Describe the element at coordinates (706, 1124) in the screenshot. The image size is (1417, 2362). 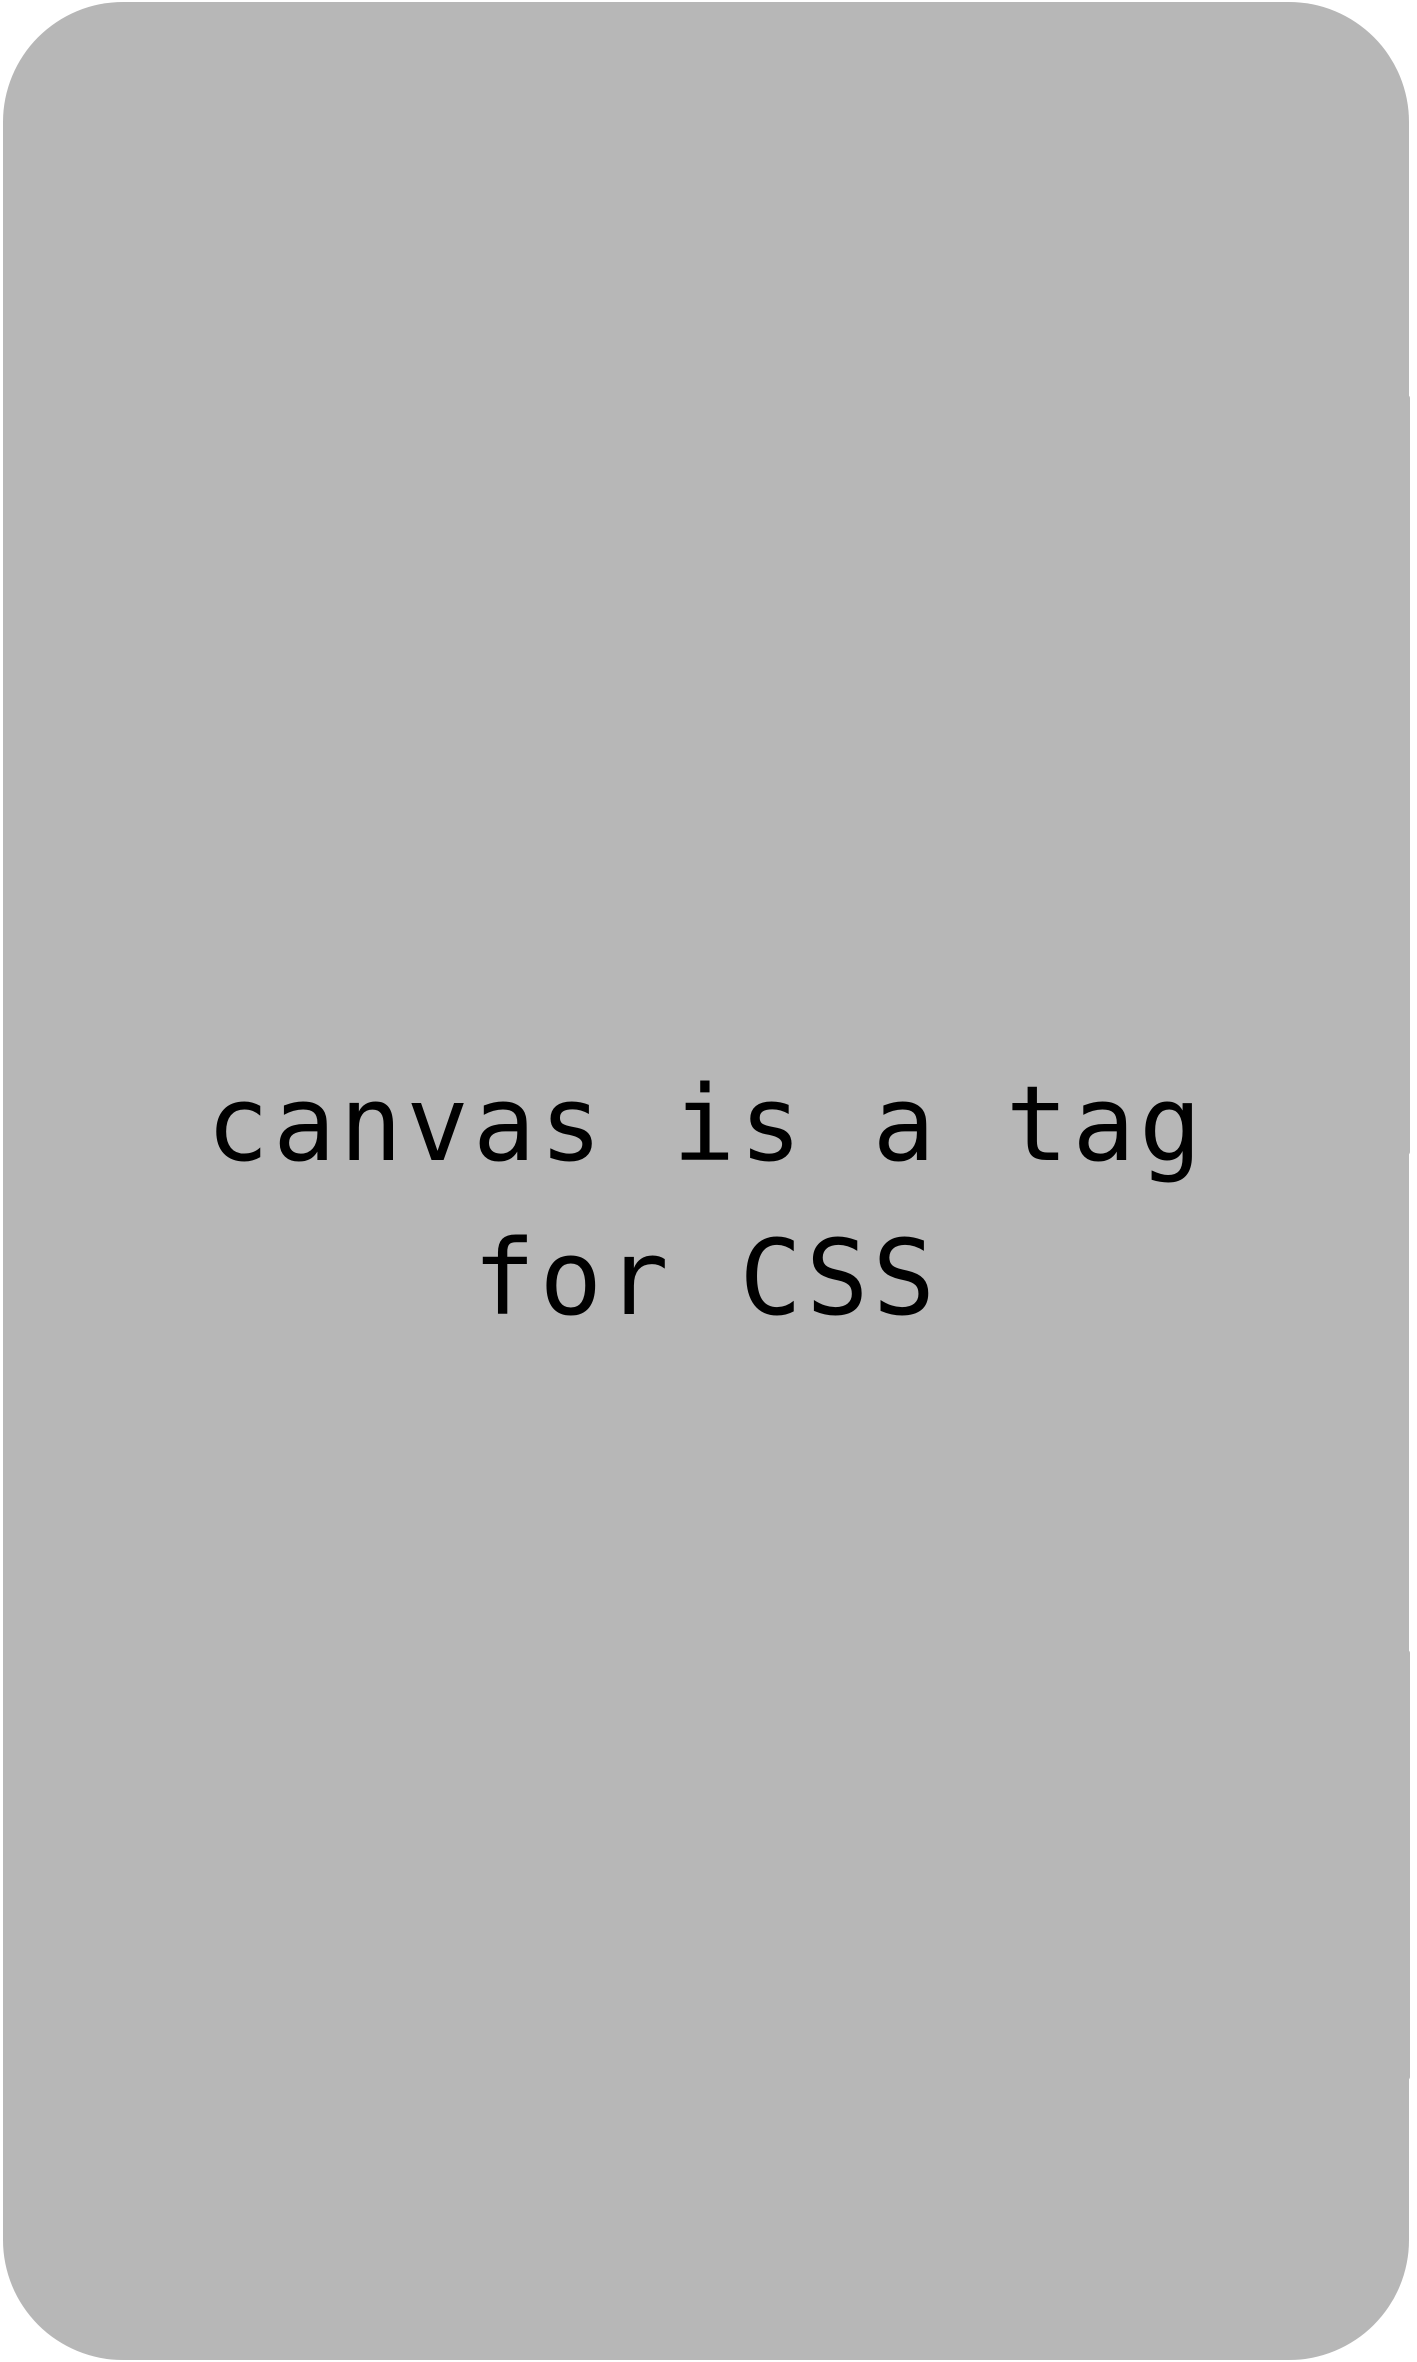
I see `message-line-1: canvas is a tag` at that location.